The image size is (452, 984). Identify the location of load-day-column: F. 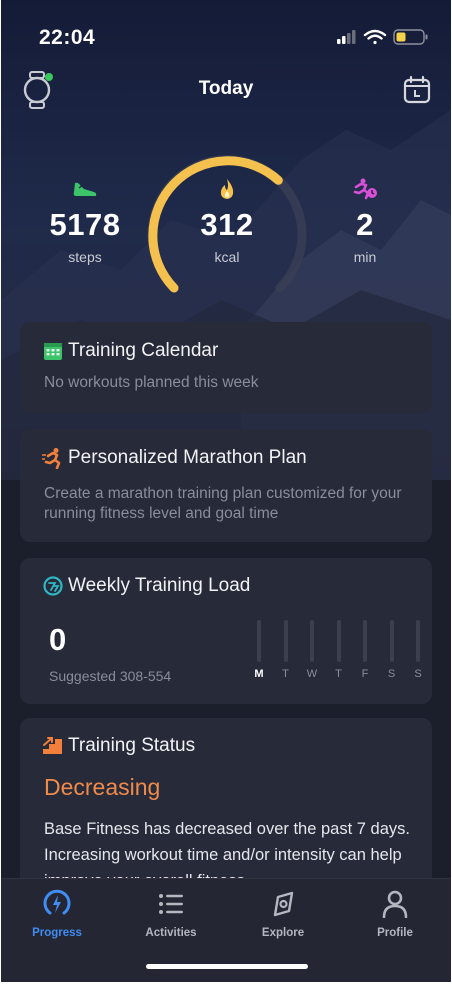
(365, 650).